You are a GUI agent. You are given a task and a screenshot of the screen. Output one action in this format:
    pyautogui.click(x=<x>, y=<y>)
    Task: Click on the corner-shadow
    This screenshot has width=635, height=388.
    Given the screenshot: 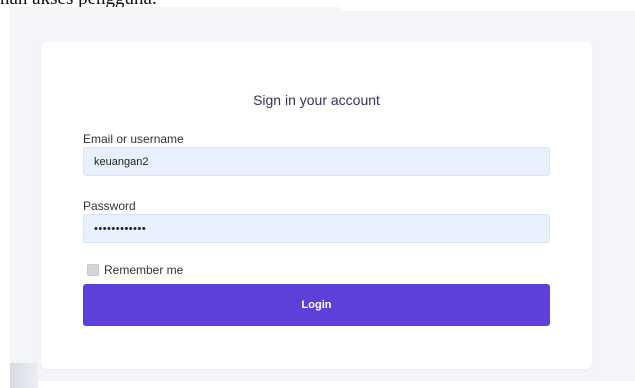 What is the action you would take?
    pyautogui.click(x=24, y=375)
    